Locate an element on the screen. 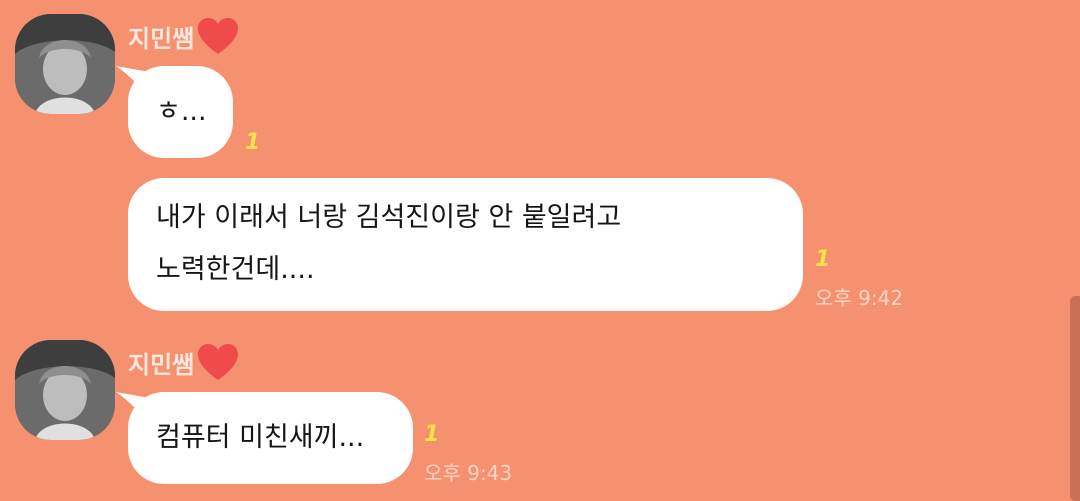 The image size is (1080, 501). scrollbar is located at coordinates (1075, 398).